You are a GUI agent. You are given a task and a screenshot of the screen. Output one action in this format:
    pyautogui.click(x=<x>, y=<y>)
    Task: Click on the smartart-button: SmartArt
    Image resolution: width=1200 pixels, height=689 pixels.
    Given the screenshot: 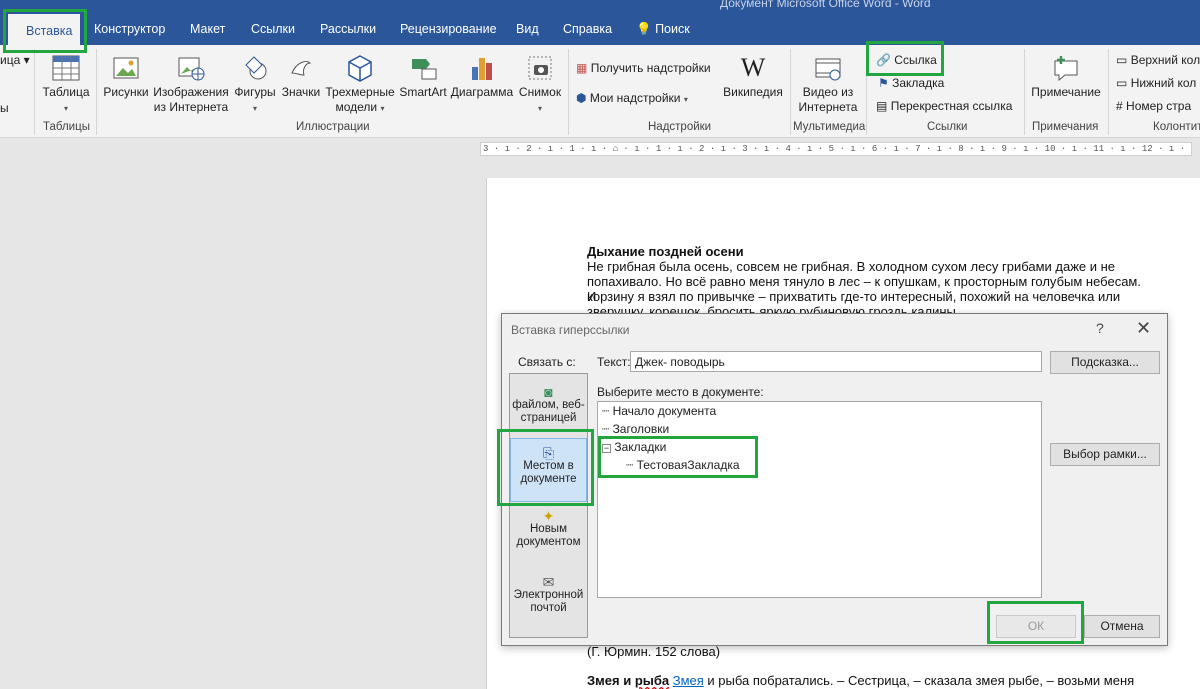 What is the action you would take?
    pyautogui.click(x=423, y=76)
    